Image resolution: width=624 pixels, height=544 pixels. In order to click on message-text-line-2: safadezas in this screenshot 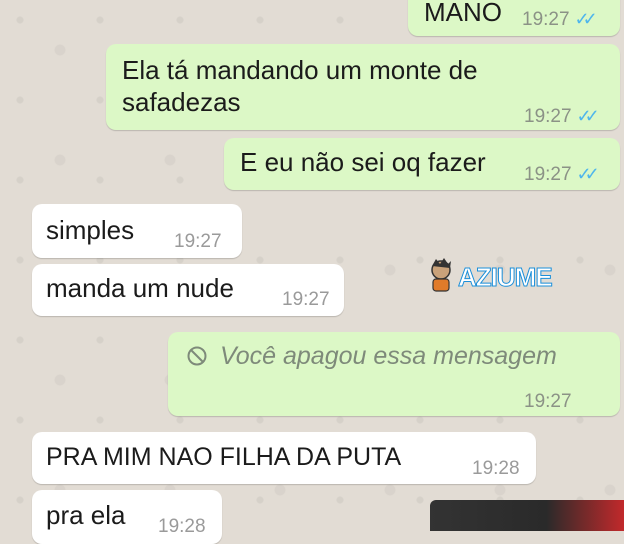, I will do `click(181, 102)`.